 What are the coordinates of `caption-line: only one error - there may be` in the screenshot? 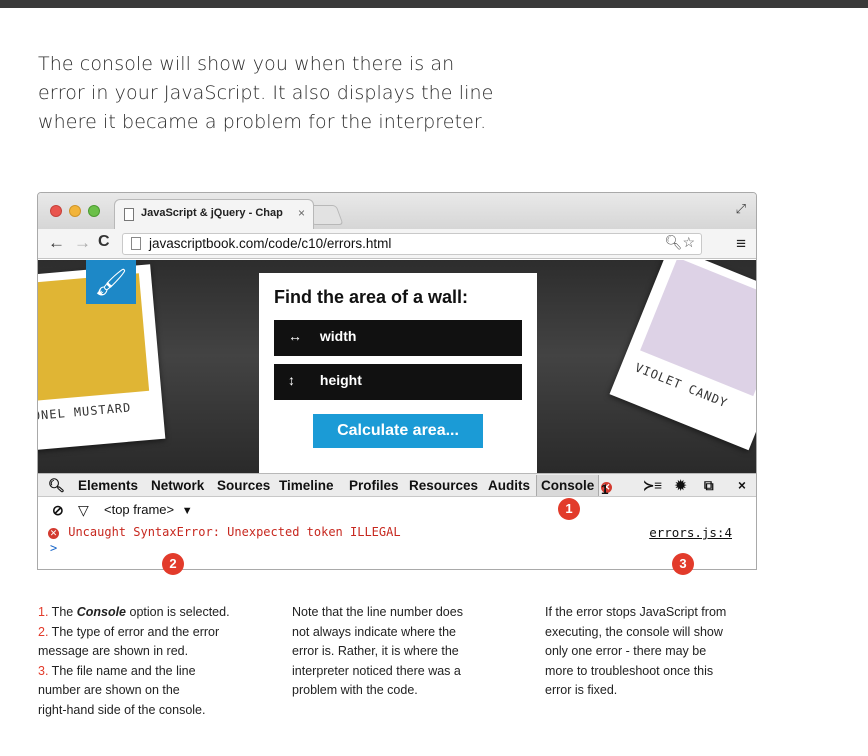 It's located at (626, 651).